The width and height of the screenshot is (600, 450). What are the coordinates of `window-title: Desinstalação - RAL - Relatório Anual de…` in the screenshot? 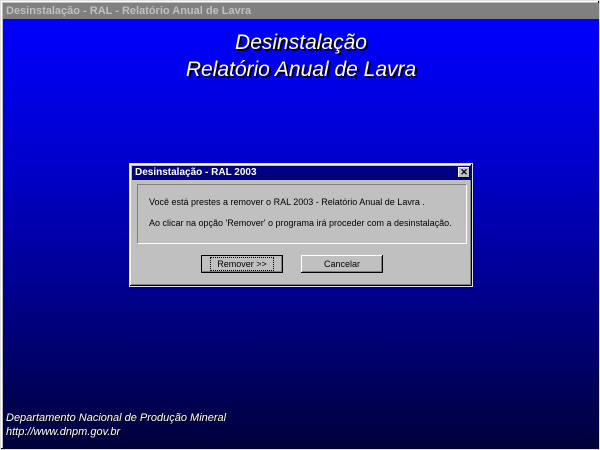 It's located at (129, 11).